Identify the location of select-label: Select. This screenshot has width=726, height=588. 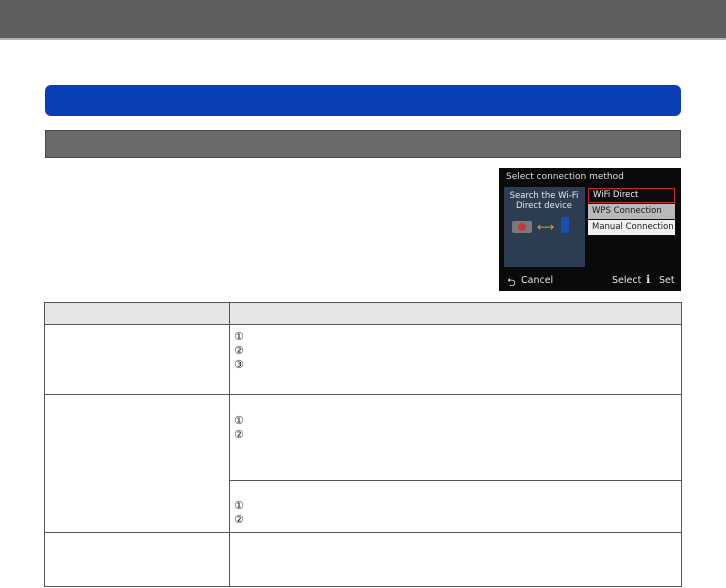
(627, 280).